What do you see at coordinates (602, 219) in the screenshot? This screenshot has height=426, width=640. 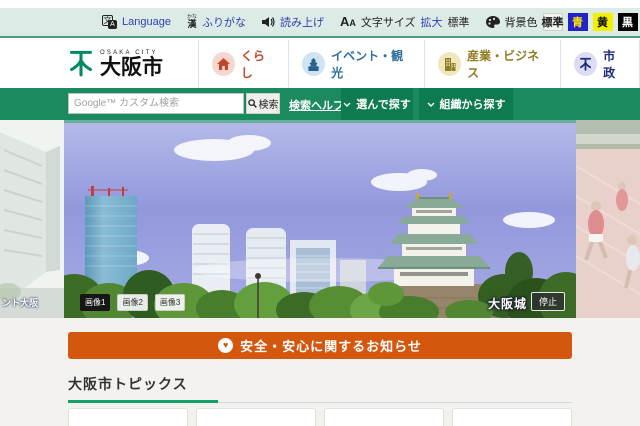 I see `hero-next-slide-marathon` at bounding box center [602, 219].